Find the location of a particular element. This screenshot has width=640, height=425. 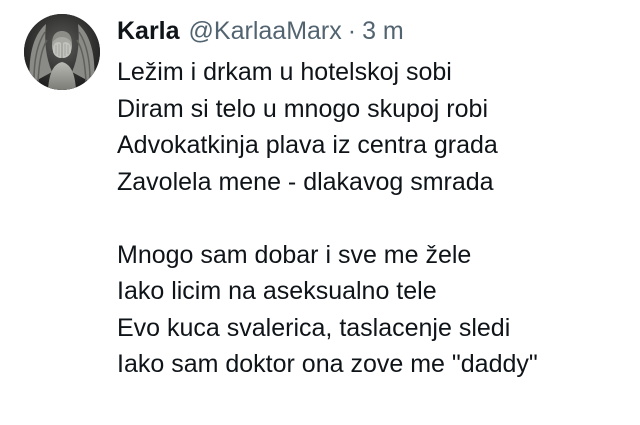

tweet-line: Diram si telo u mnogo skupoj robi is located at coordinates (302, 108).